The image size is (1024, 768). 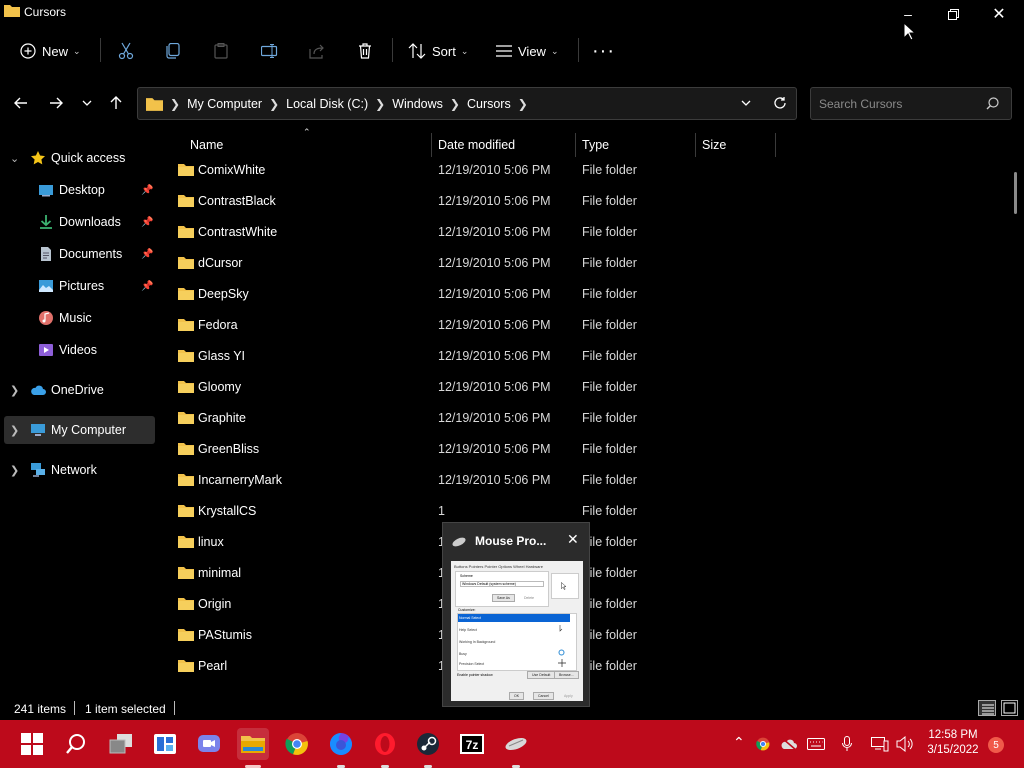 I want to click on sidebar-item-pictures: Pictures 📌, so click(x=78, y=286).